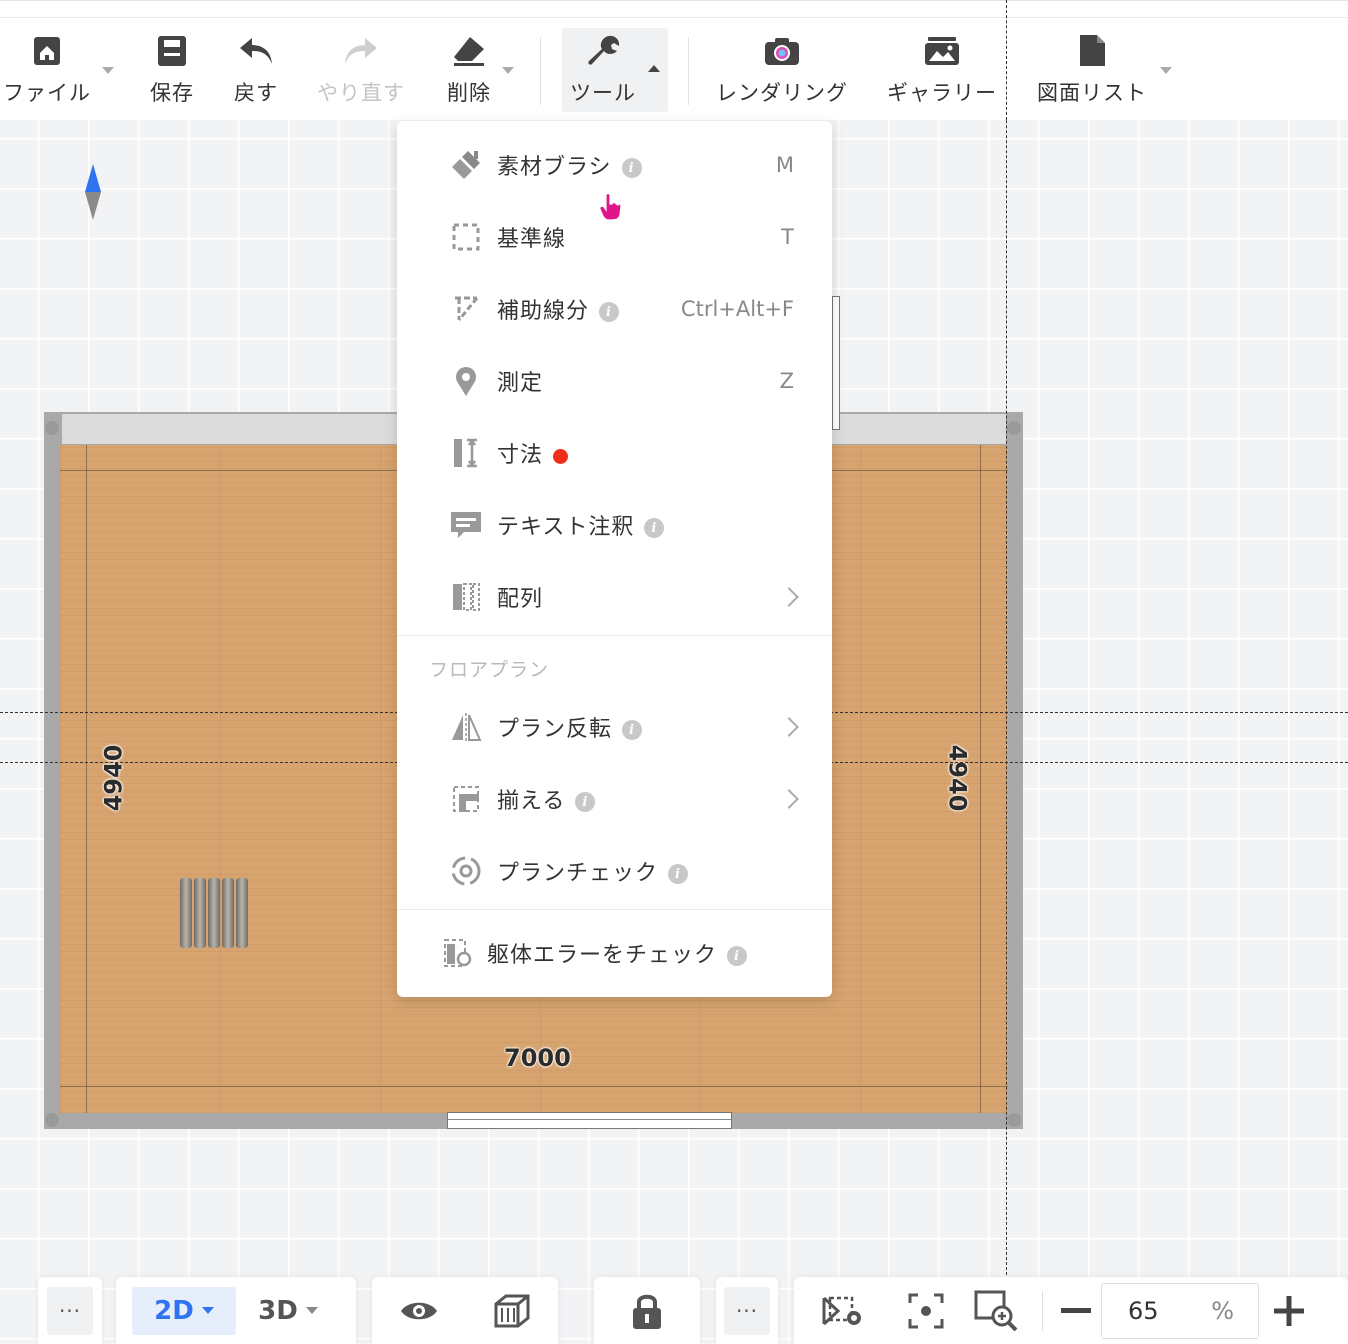 The image size is (1348, 1344). What do you see at coordinates (603, 93) in the screenshot?
I see `tools-label: ツール` at bounding box center [603, 93].